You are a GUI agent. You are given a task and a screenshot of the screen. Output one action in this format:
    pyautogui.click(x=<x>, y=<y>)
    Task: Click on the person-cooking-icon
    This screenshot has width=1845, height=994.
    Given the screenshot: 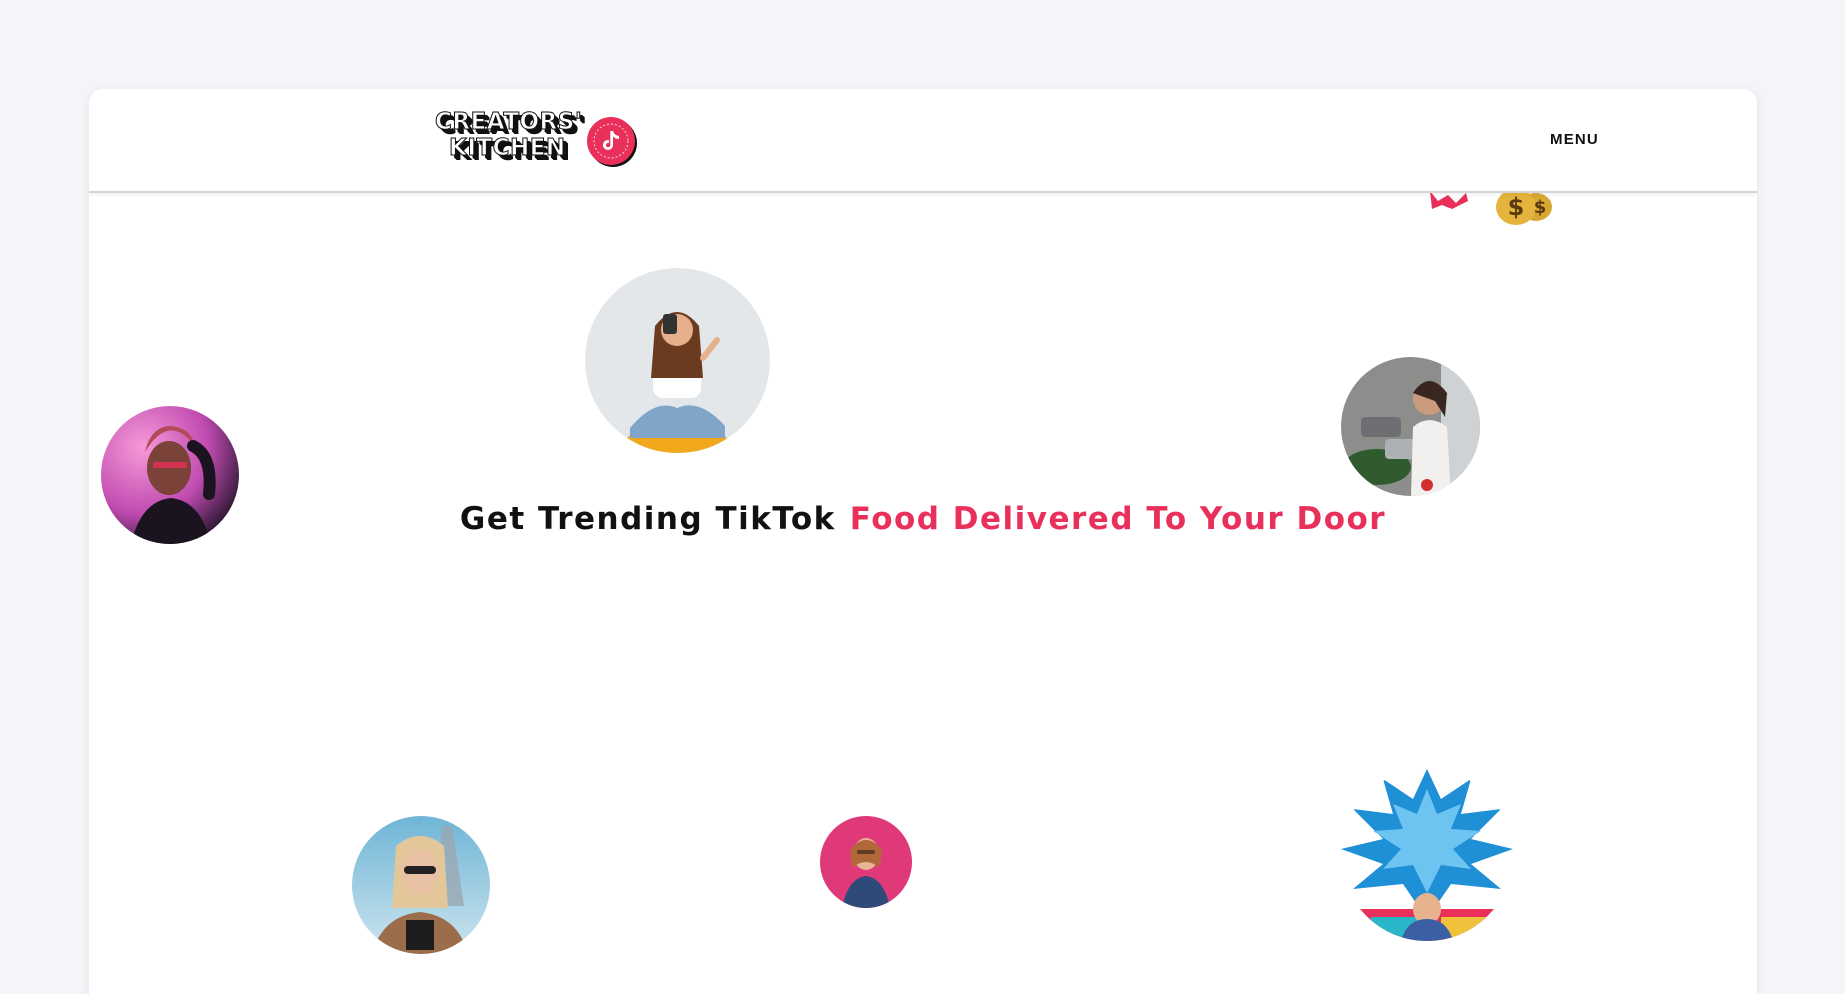 What is the action you would take?
    pyautogui.click(x=1410, y=426)
    